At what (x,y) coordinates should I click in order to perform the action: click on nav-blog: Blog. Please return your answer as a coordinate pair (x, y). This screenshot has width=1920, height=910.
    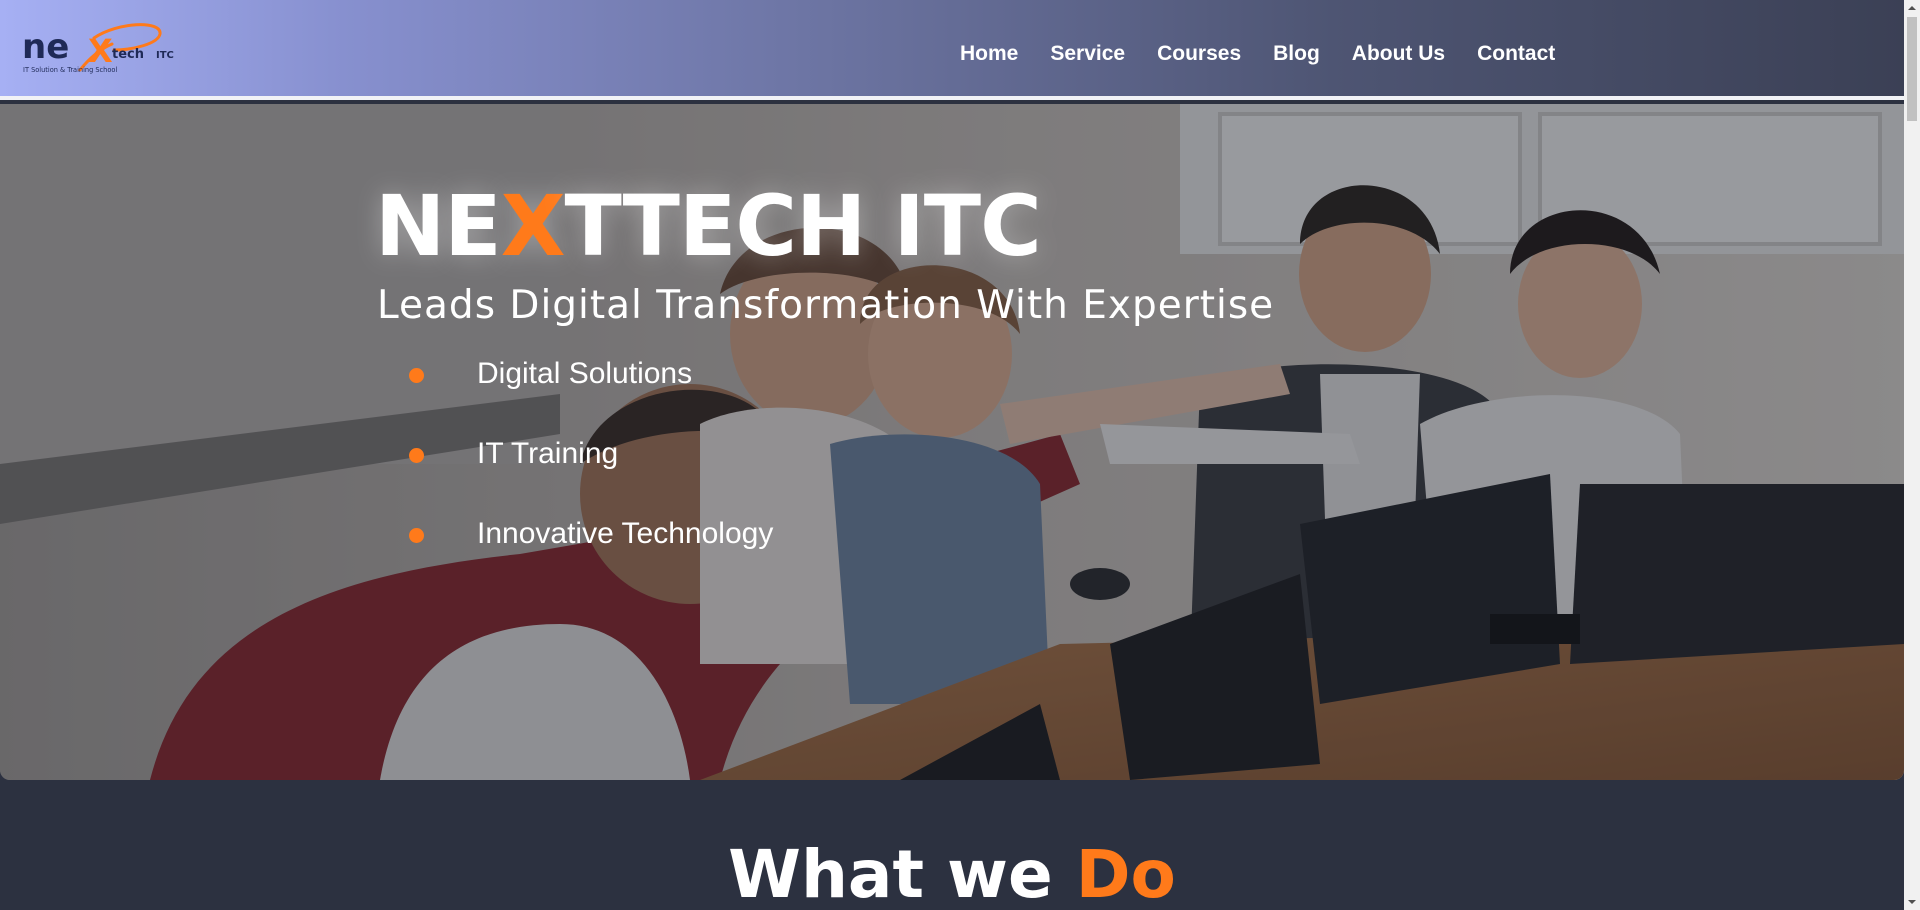
    Looking at the image, I should click on (1296, 54).